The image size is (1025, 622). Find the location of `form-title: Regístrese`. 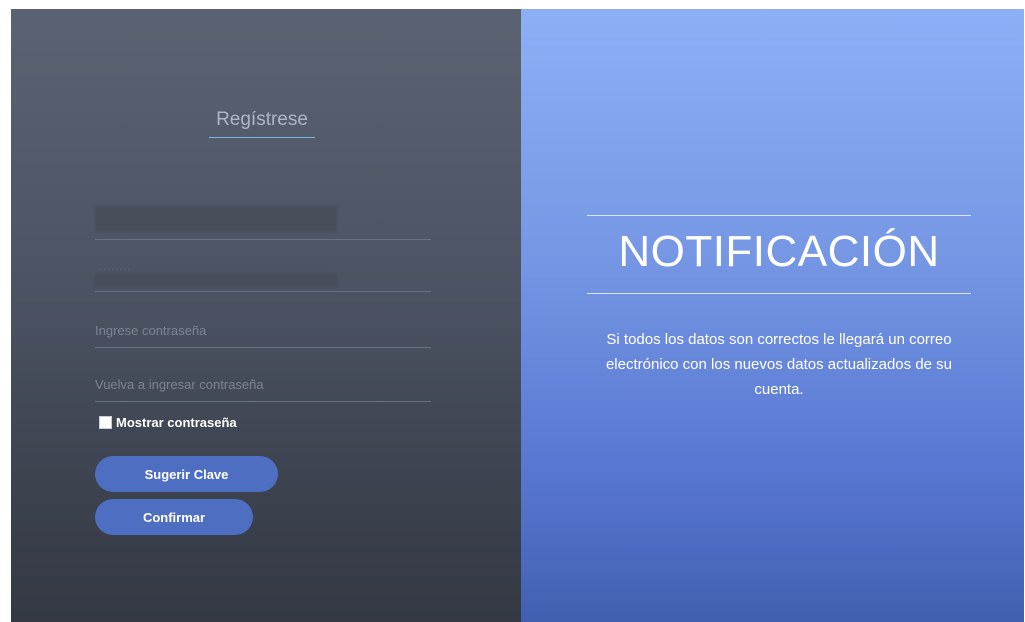

form-title: Regístrese is located at coordinates (262, 123).